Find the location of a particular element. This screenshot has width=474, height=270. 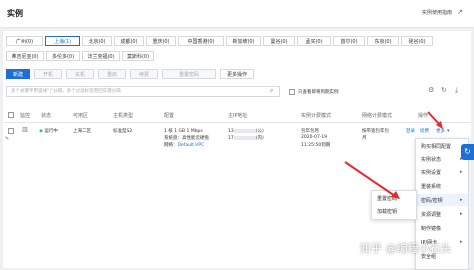

assistant-button: ↻ is located at coordinates (467, 152).